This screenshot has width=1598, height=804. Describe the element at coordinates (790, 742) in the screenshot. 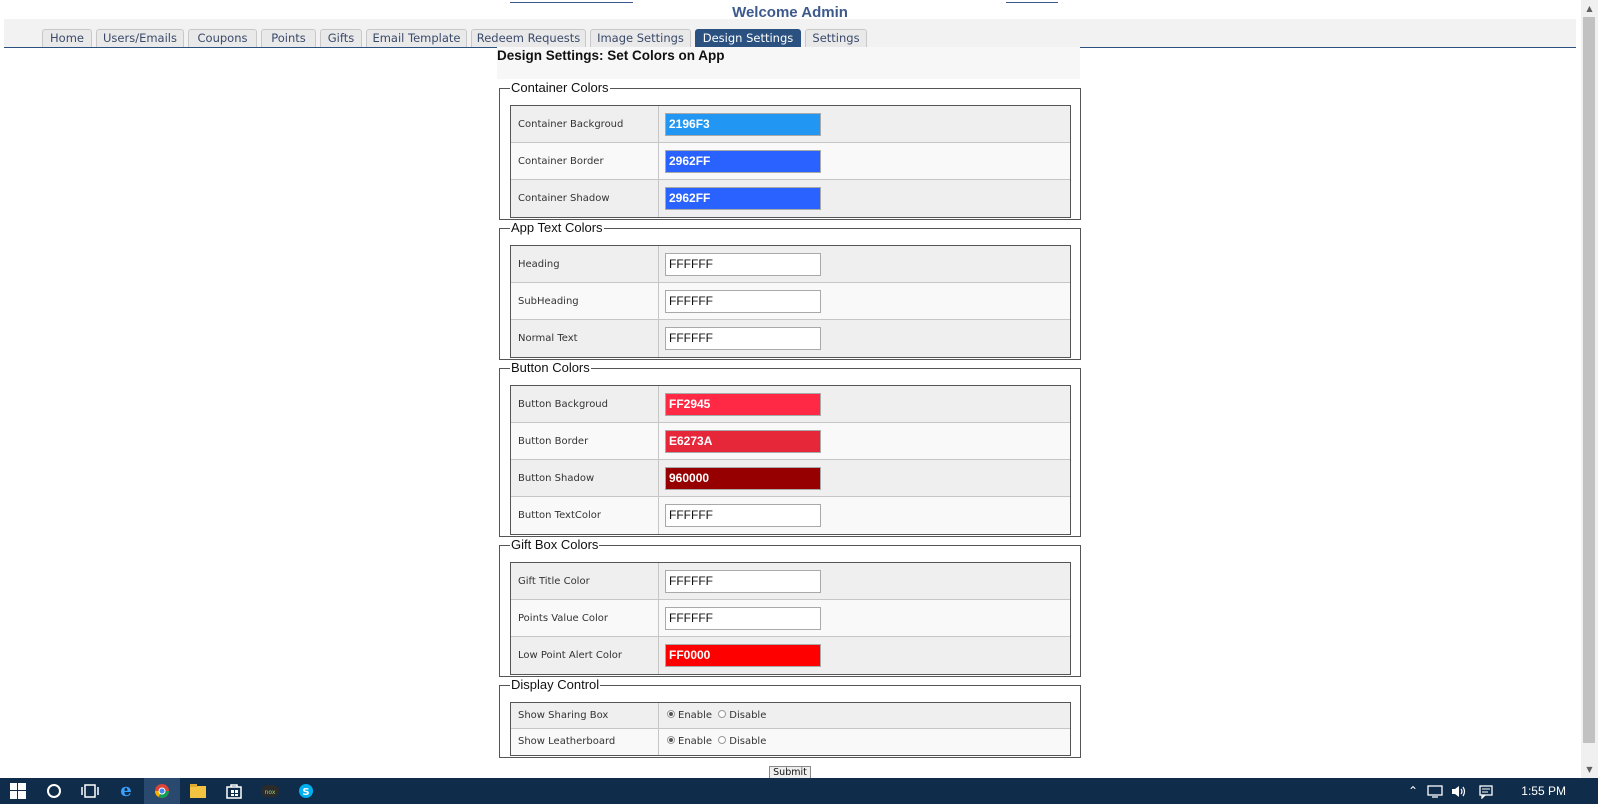

I see `table-row: Show Leatherboard Enable Disable` at that location.